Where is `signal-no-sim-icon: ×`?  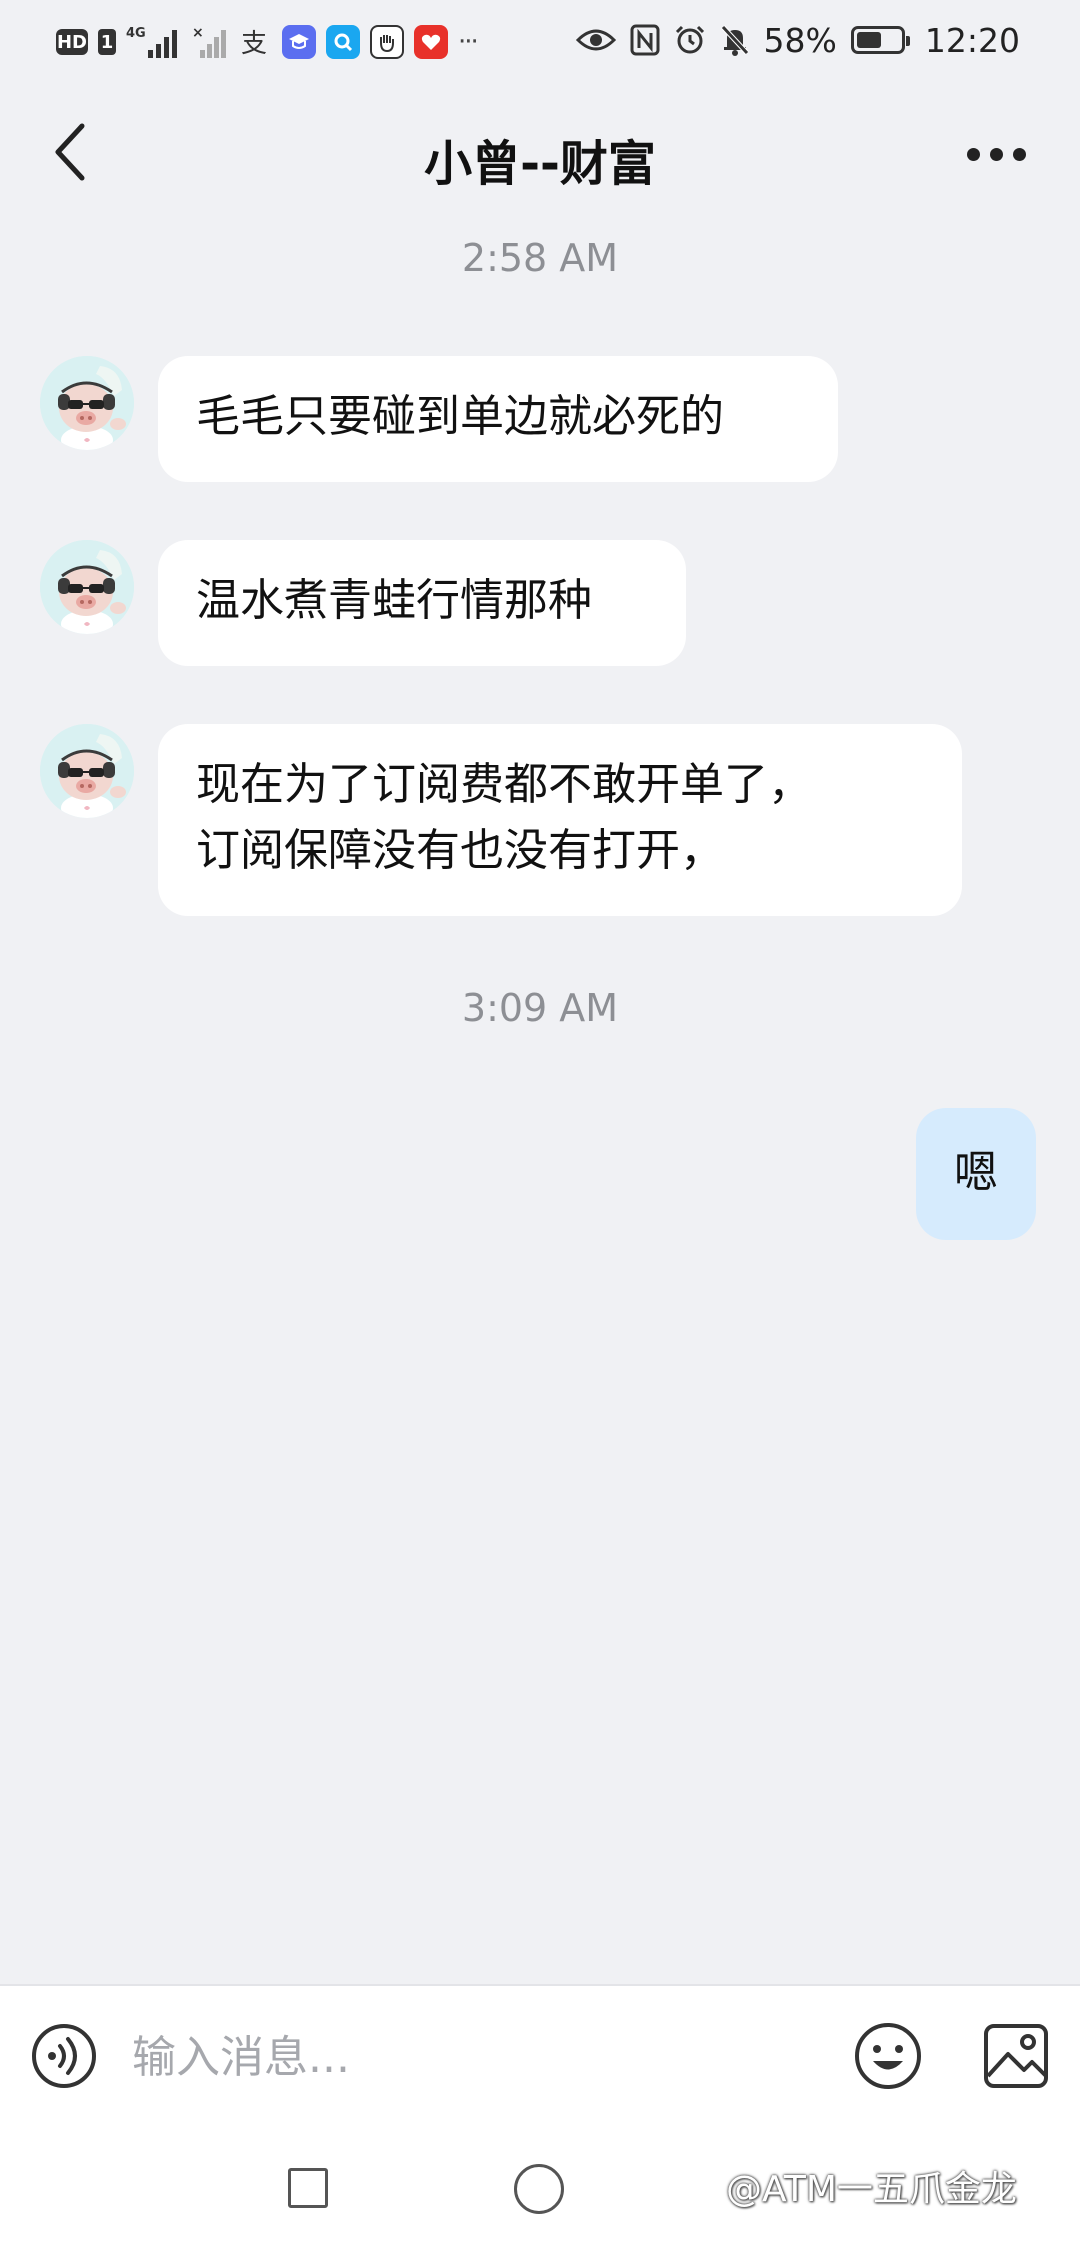
signal-no-sim-icon: × is located at coordinates (210, 42).